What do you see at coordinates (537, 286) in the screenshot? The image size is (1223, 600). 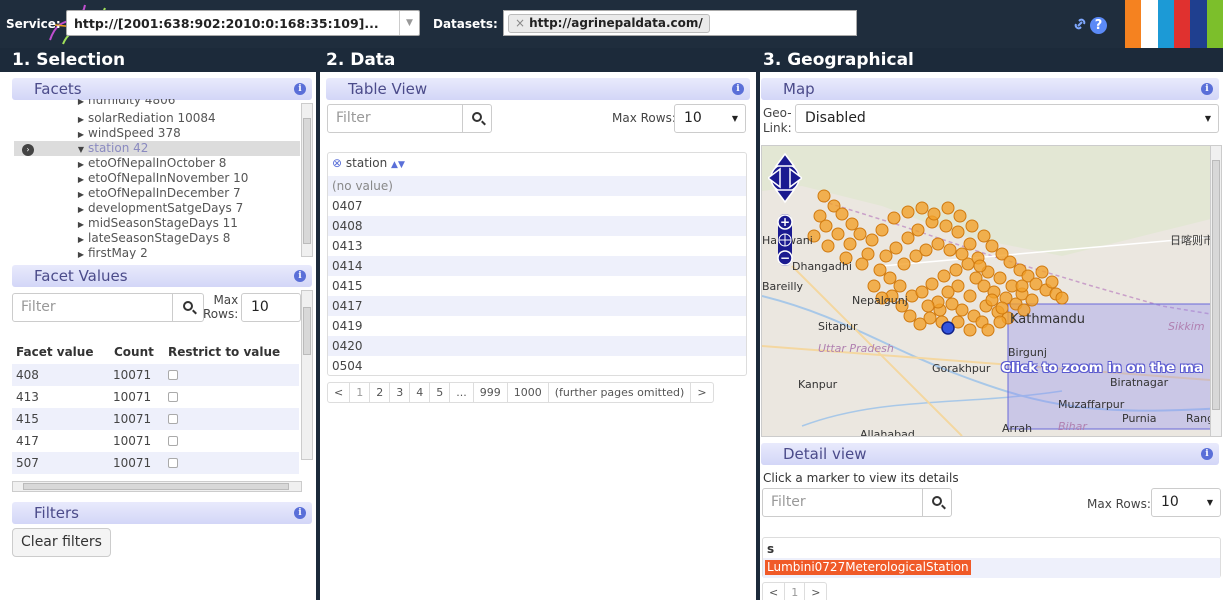 I see `table-row: 0415` at bounding box center [537, 286].